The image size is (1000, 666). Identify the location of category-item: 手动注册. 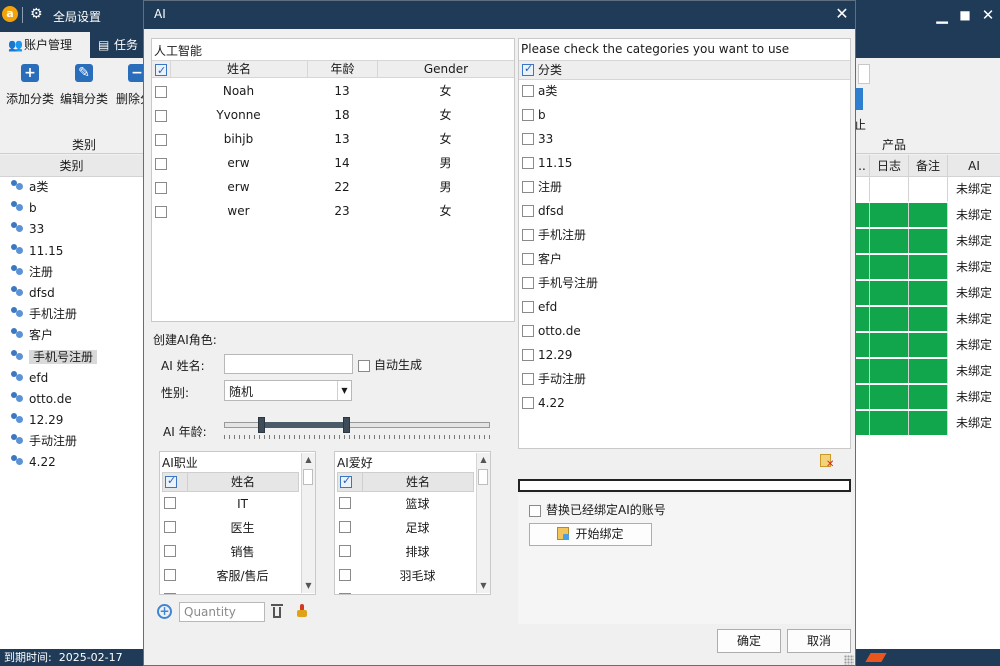
(71, 441).